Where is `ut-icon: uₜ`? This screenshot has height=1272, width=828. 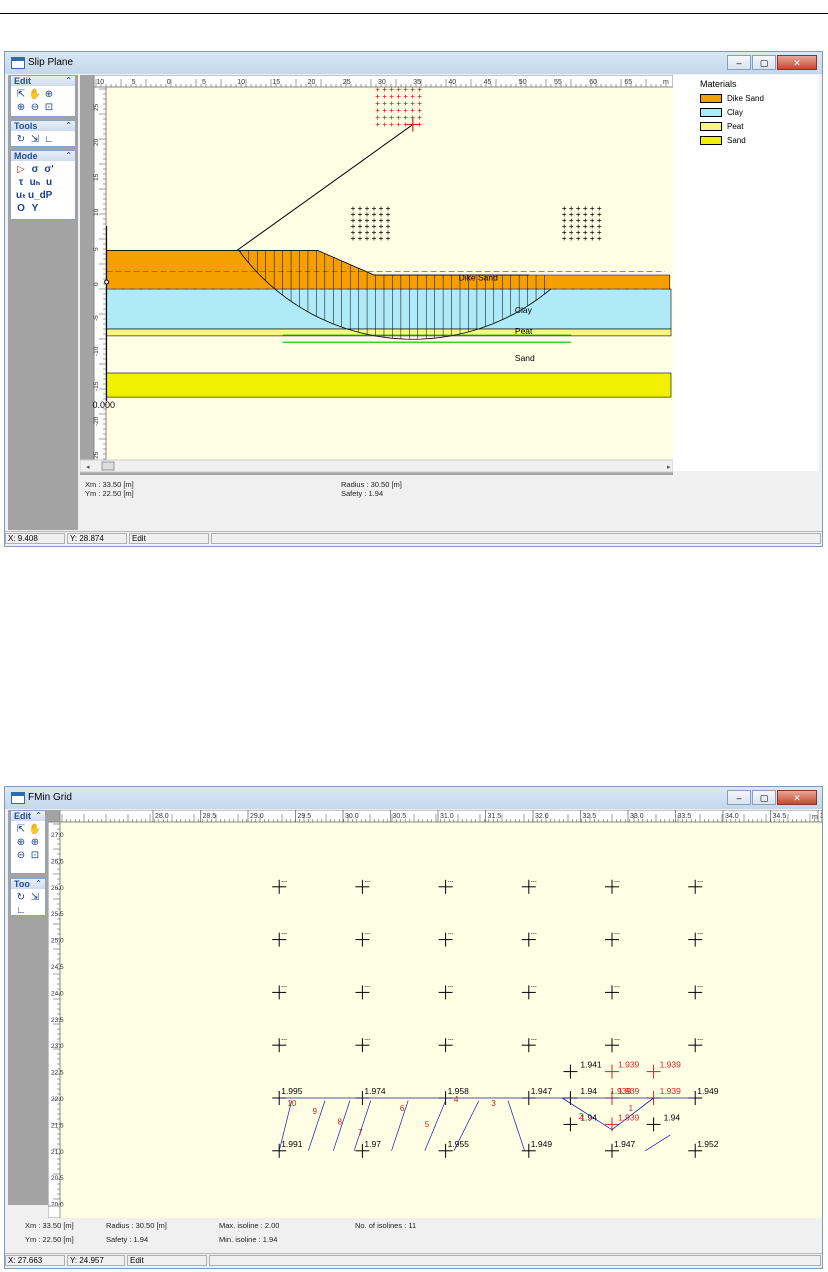
ut-icon: uₜ is located at coordinates (21, 195).